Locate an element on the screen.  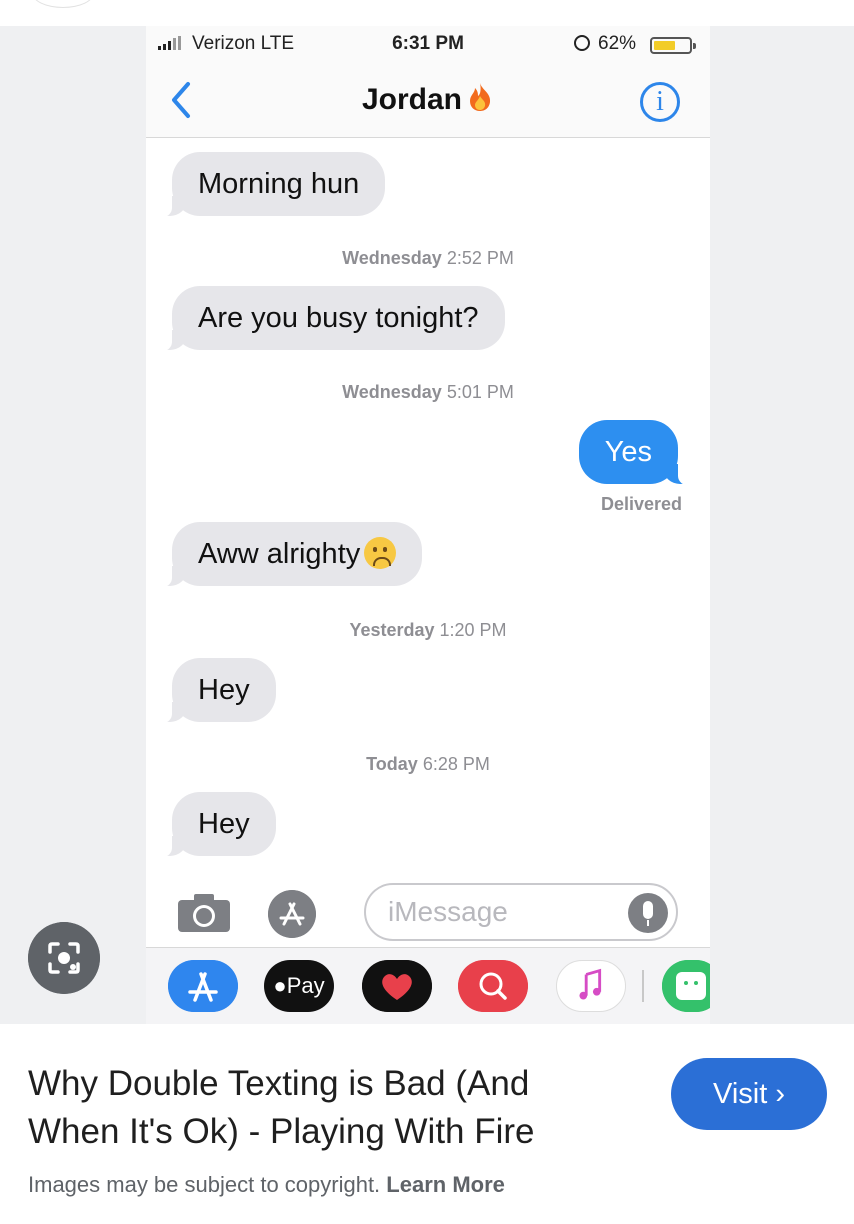
top-control-edge is located at coordinates (63, 4).